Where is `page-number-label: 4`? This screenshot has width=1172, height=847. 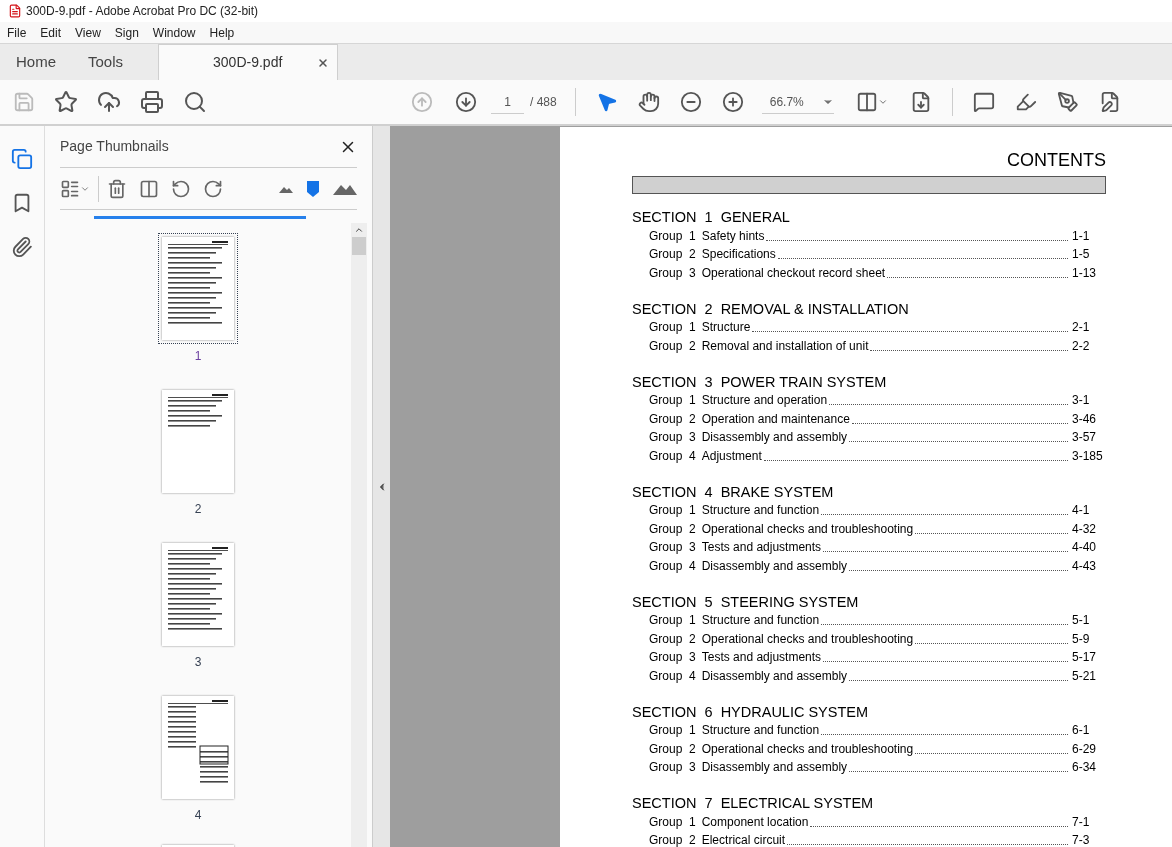
page-number-label: 4 is located at coordinates (198, 815).